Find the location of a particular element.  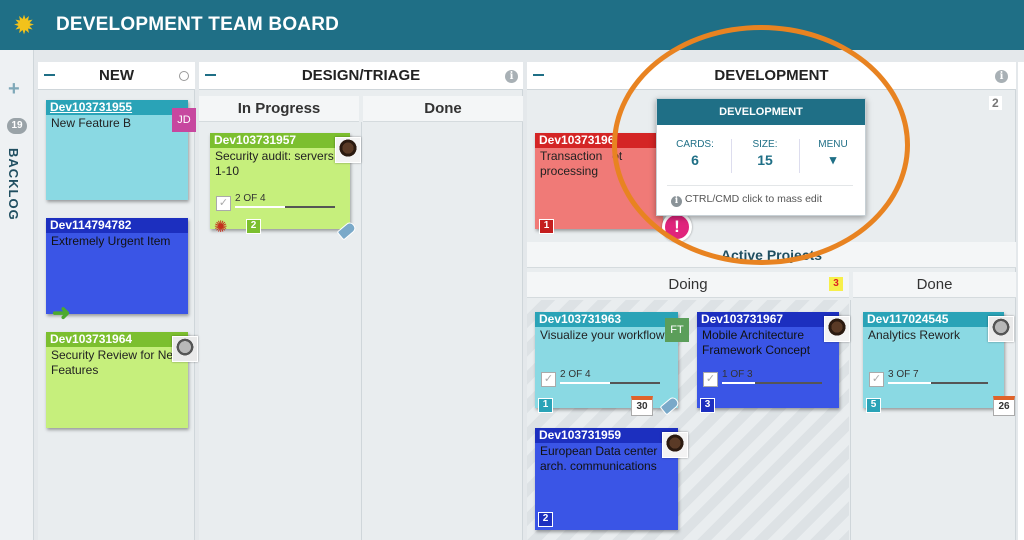

sublane-title: Doing is located at coordinates (688, 284).